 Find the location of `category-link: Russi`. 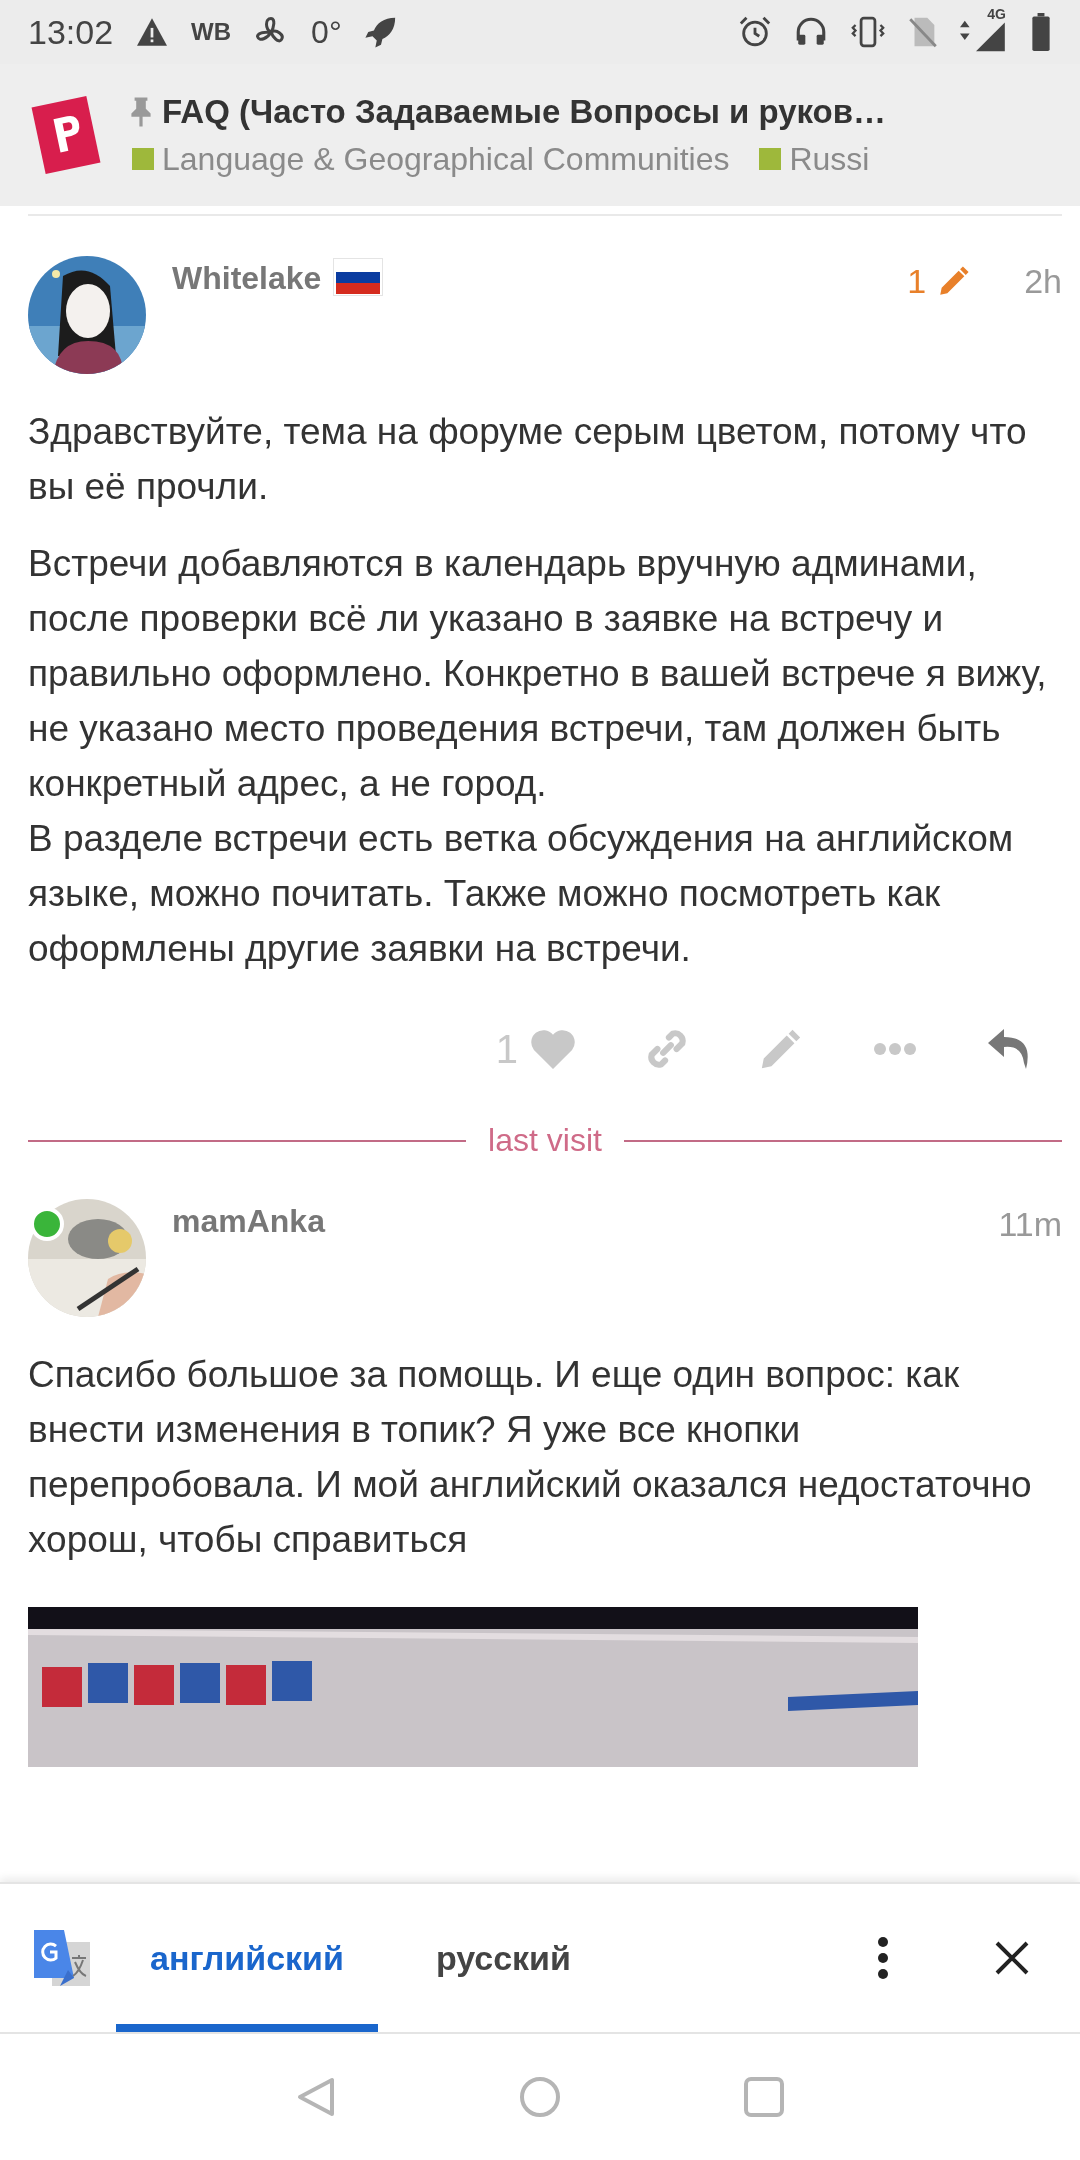

category-link: Russi is located at coordinates (829, 159).